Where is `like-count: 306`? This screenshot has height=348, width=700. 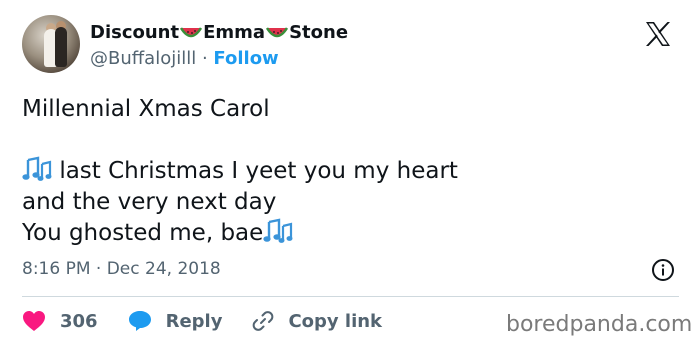 like-count: 306 is located at coordinates (79, 321).